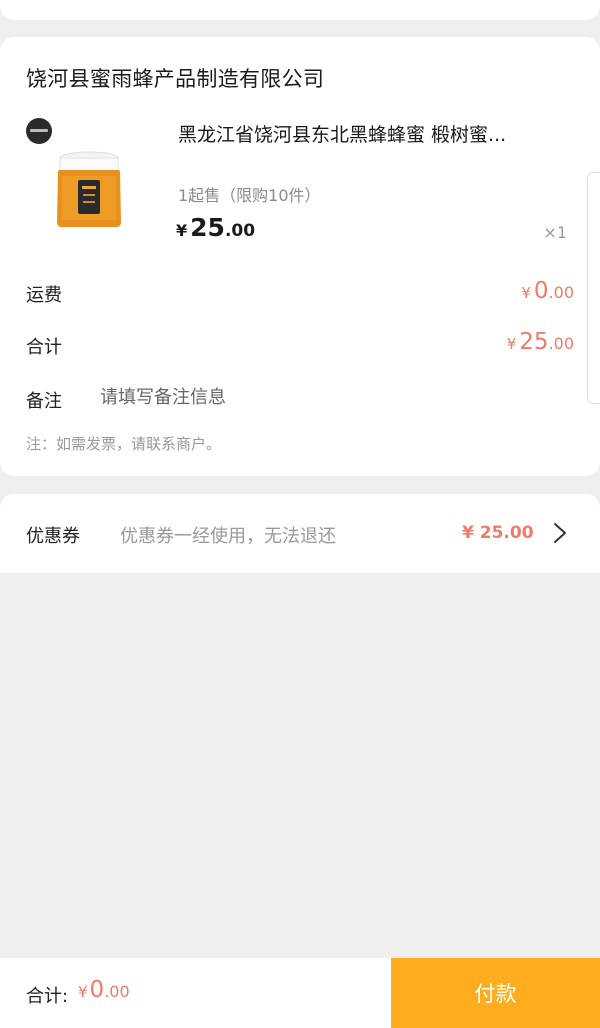 The height and width of the screenshot is (1028, 600). I want to click on pay-button: 付款, so click(495, 993).